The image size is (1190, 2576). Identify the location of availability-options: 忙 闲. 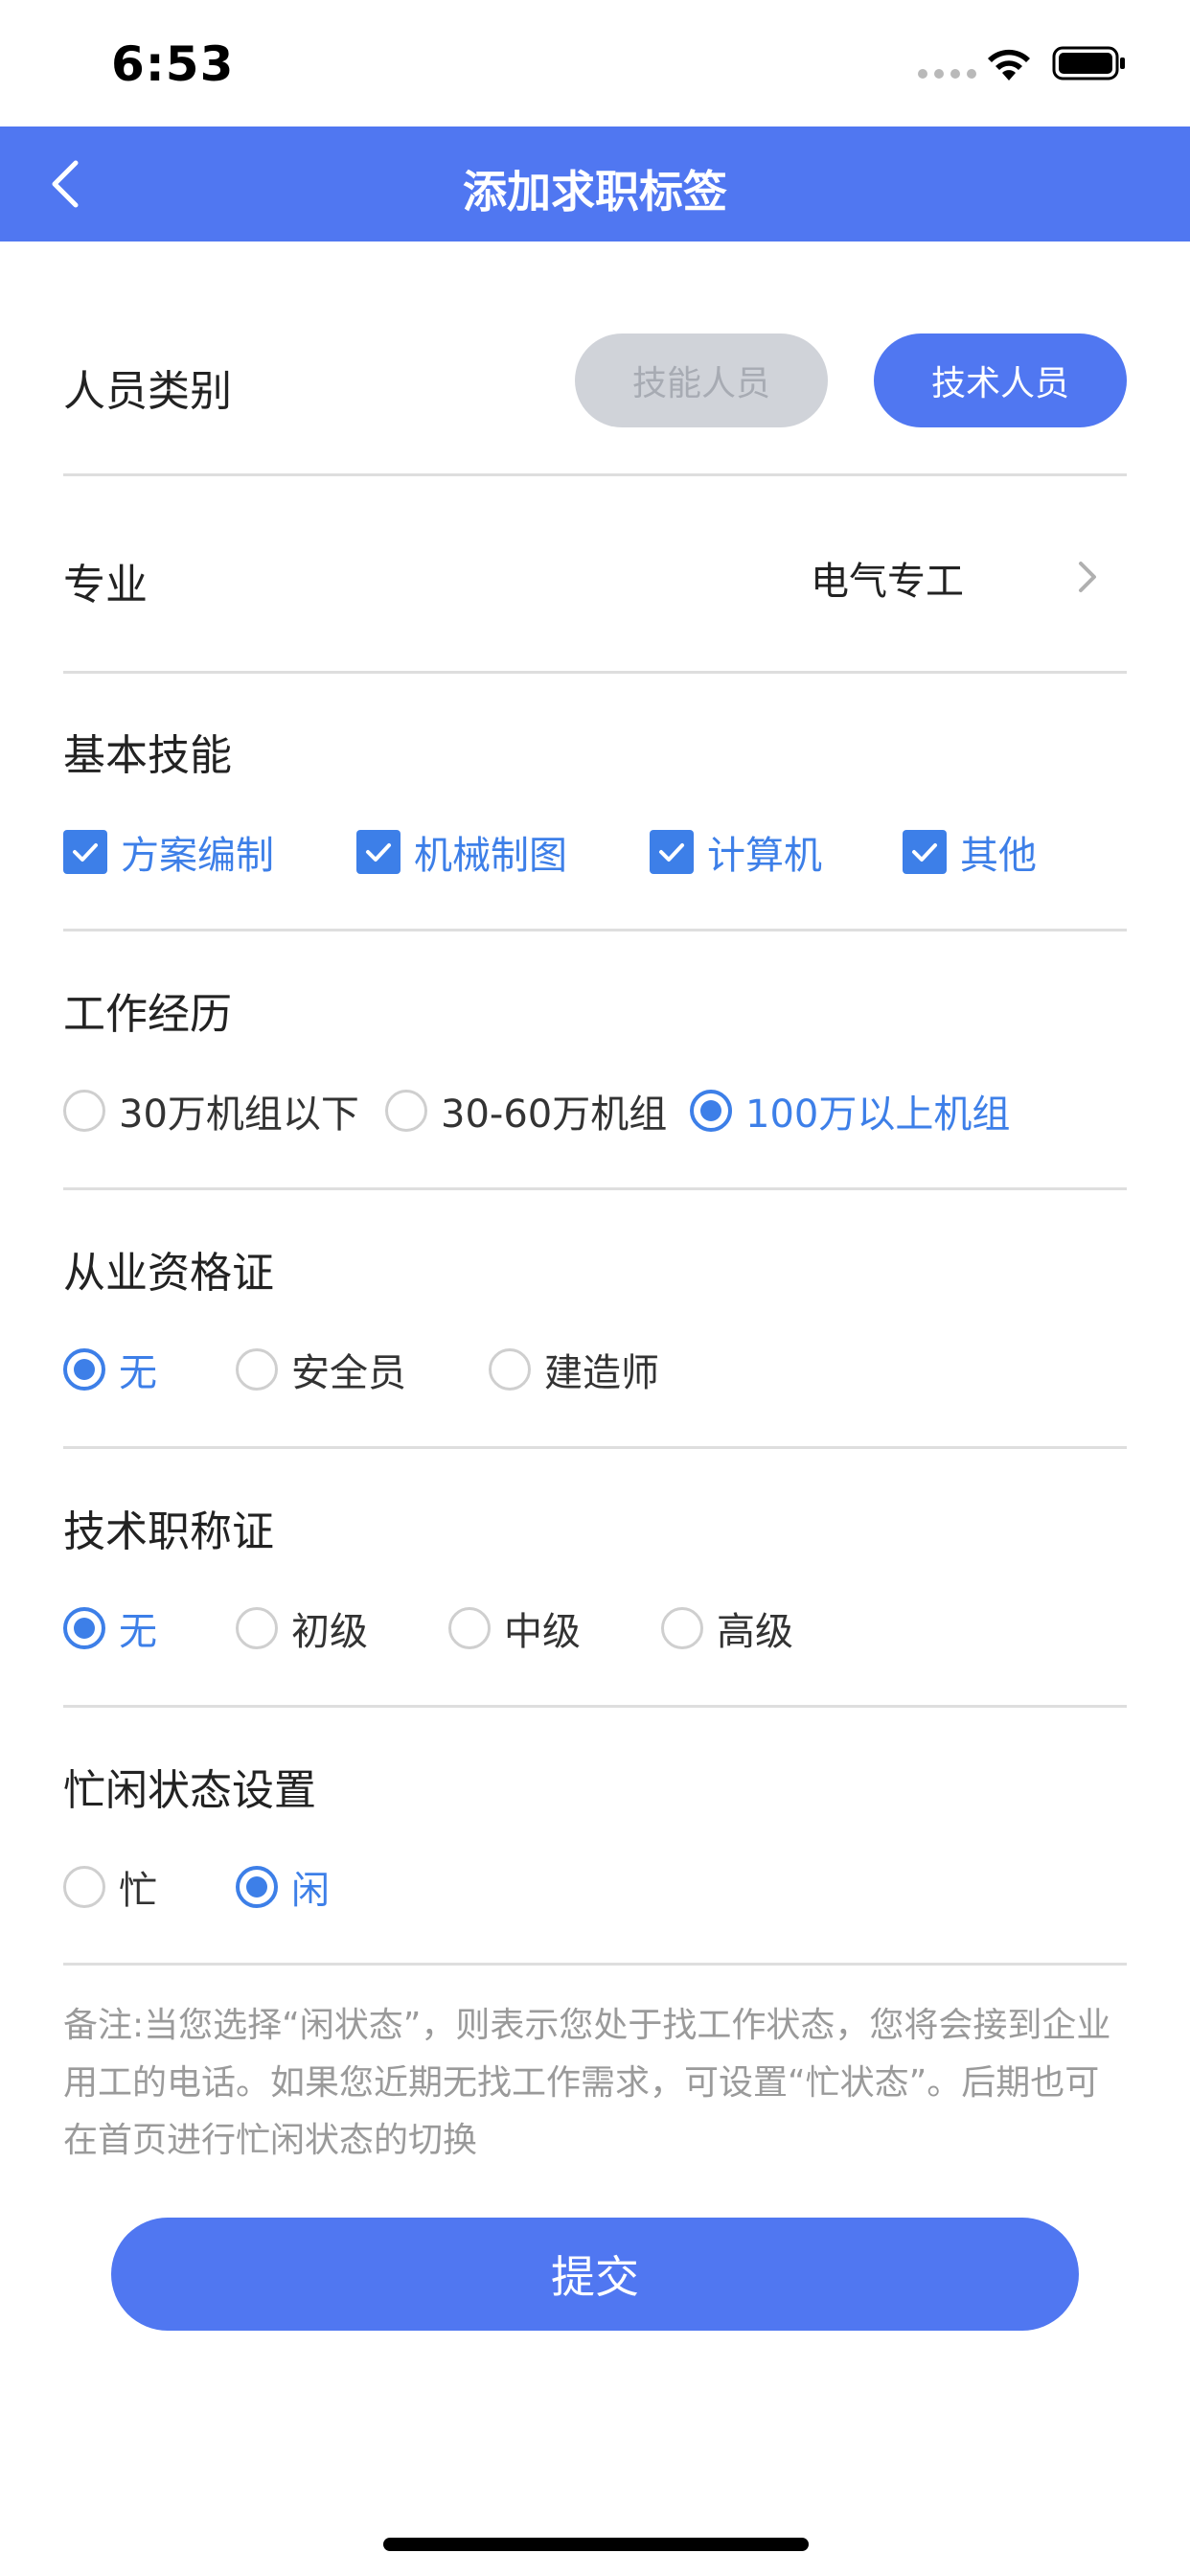
(197, 1887).